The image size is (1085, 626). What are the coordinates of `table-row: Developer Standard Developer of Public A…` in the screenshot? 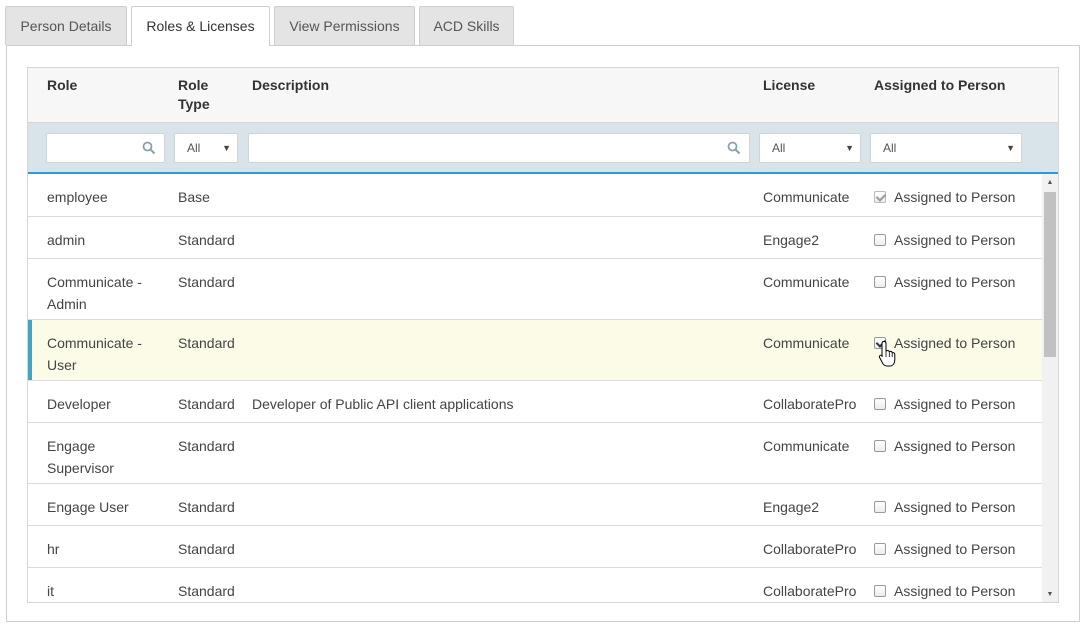 It's located at (535, 402).